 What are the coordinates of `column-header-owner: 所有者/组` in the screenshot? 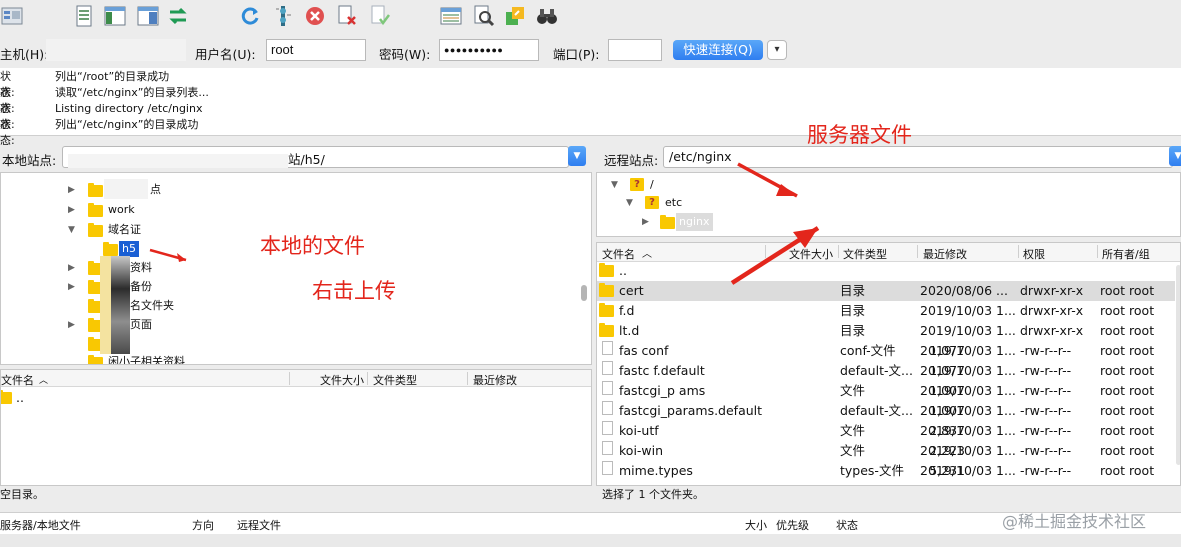 It's located at (1126, 254).